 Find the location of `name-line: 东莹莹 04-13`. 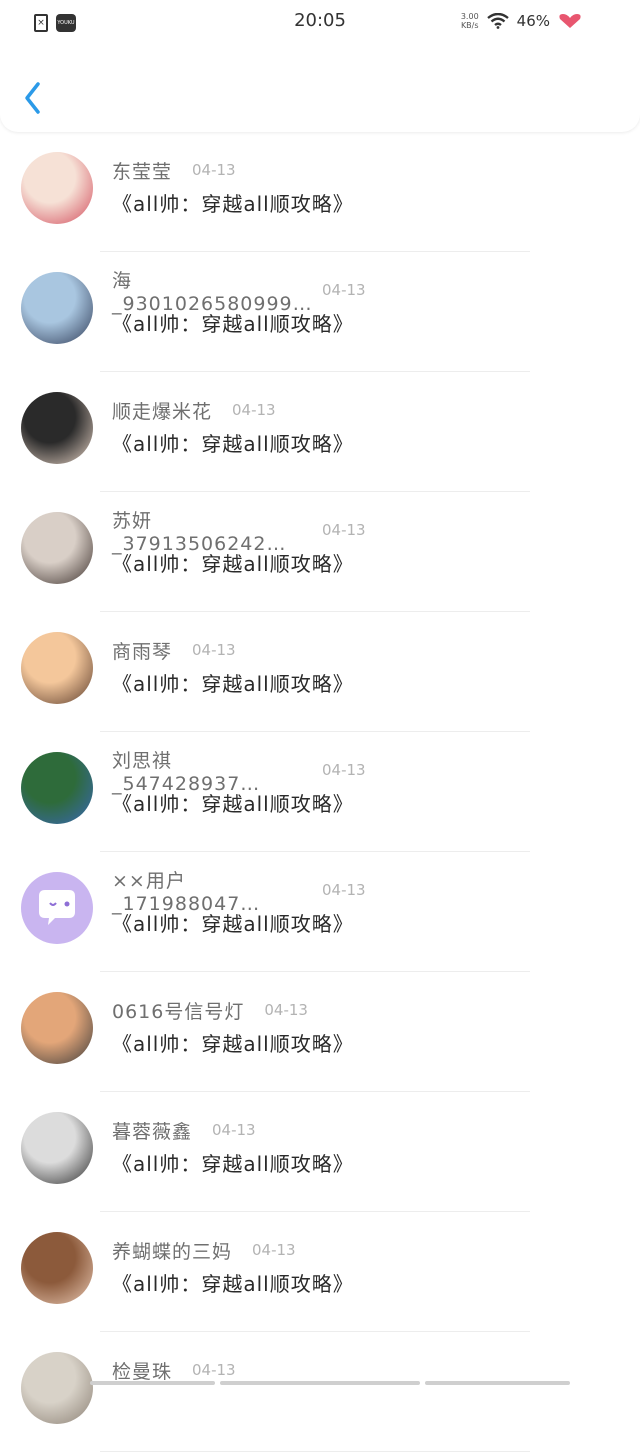

name-line: 东莹莹 04-13 is located at coordinates (174, 170).